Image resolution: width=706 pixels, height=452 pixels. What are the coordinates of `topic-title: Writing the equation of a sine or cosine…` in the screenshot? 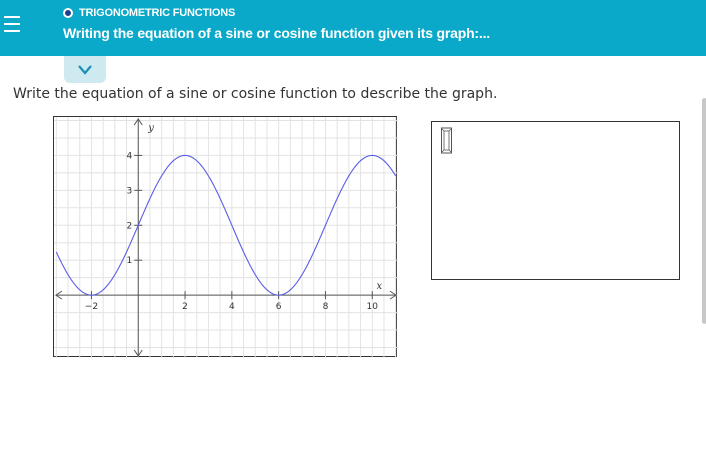 It's located at (276, 33).